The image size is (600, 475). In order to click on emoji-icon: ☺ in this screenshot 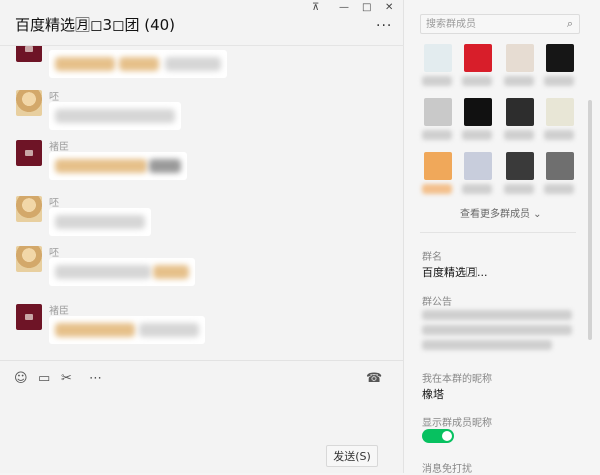, I will do `click(21, 378)`.